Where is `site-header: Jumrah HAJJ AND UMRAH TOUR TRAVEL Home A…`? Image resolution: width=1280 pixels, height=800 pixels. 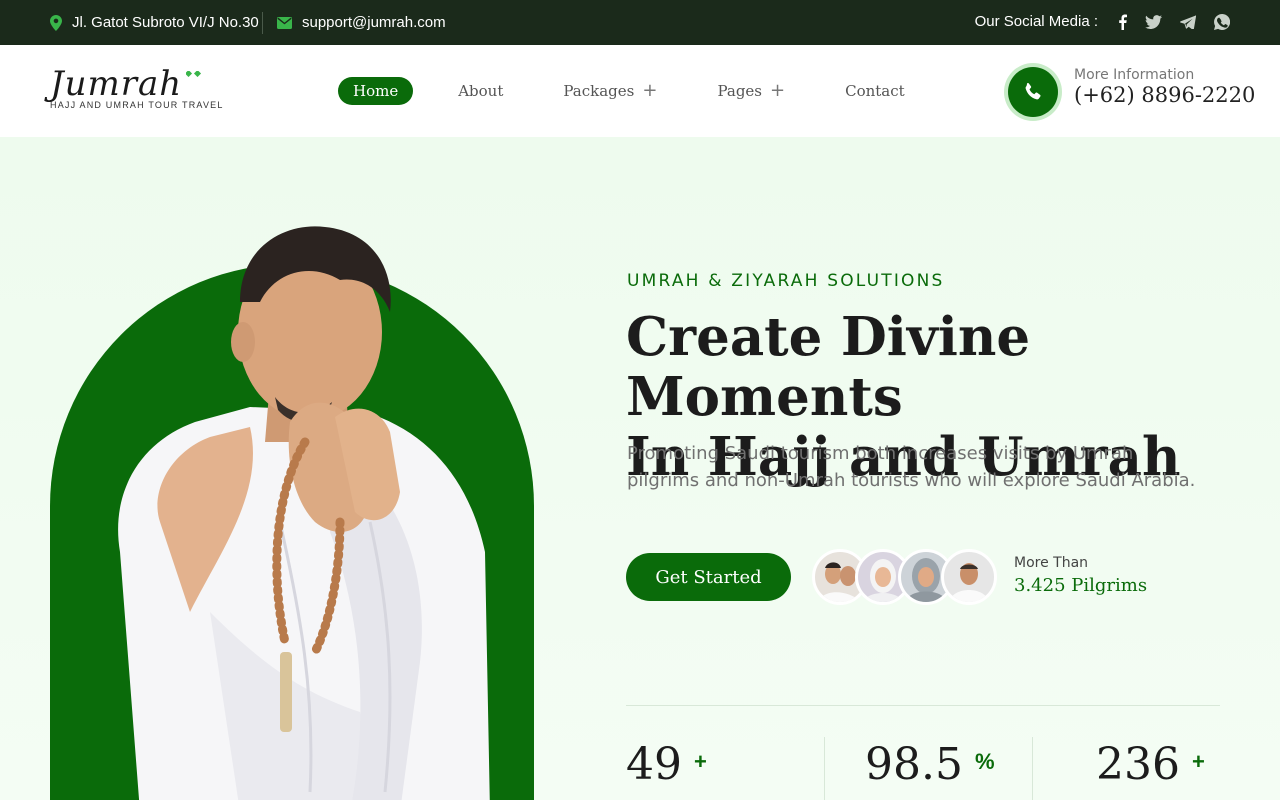 site-header: Jumrah HAJJ AND UMRAH TOUR TRAVEL Home A… is located at coordinates (640, 91).